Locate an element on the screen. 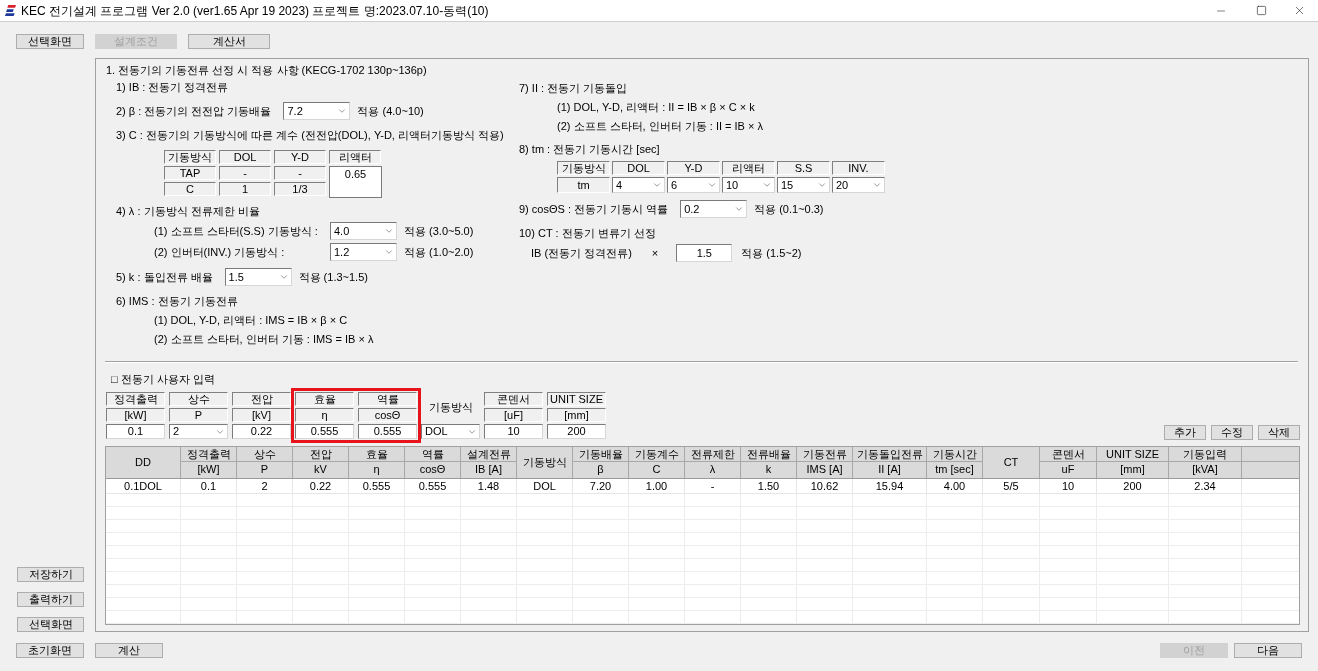  column-label: 효율 is located at coordinates (324, 399).